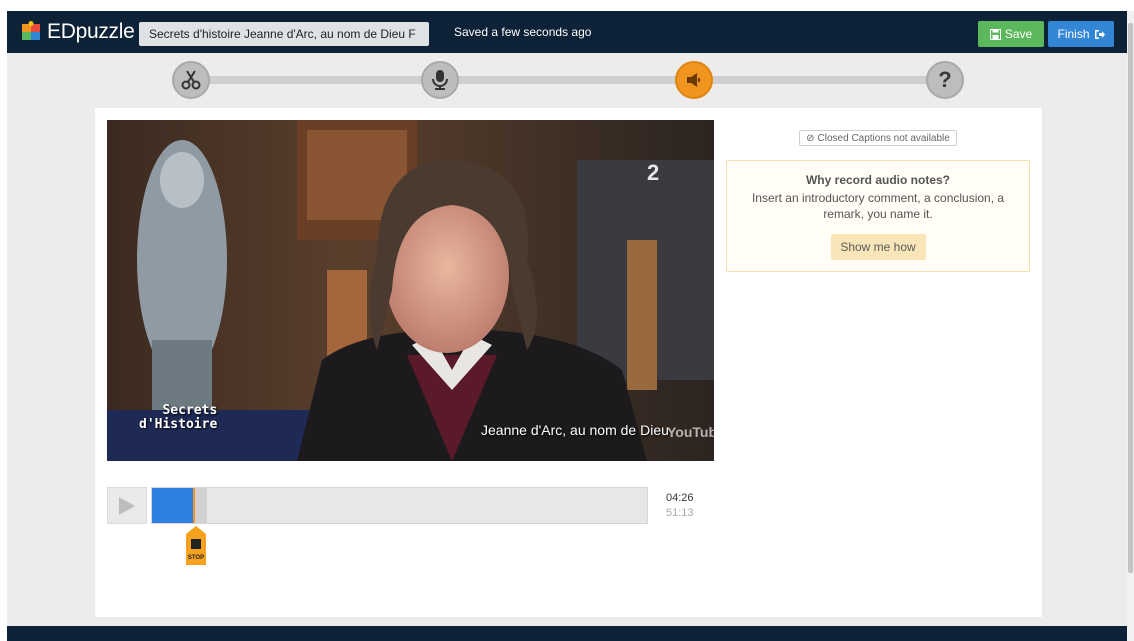 The height and width of the screenshot is (641, 1134). I want to click on closed-captions-badge: ⊘ Closed Captions not available, so click(878, 138).